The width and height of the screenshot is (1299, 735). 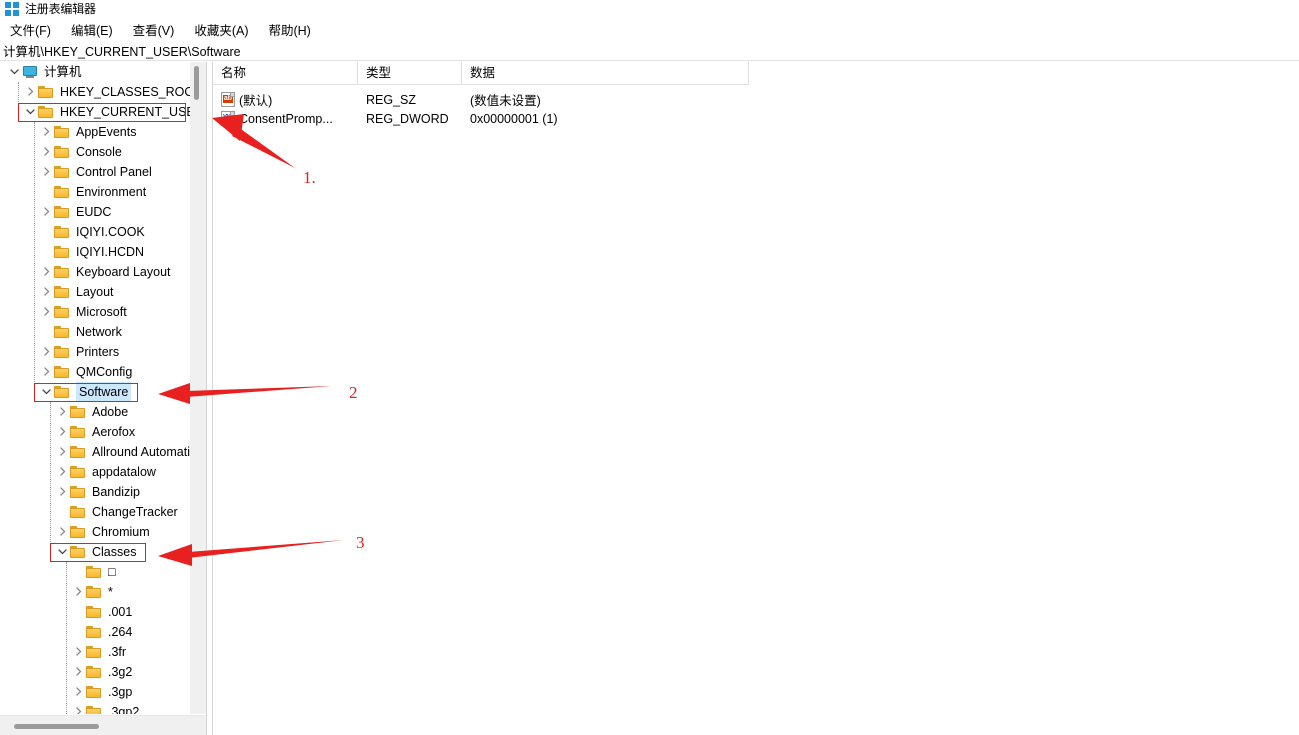 I want to click on tree-item: Chromium, so click(x=95, y=532).